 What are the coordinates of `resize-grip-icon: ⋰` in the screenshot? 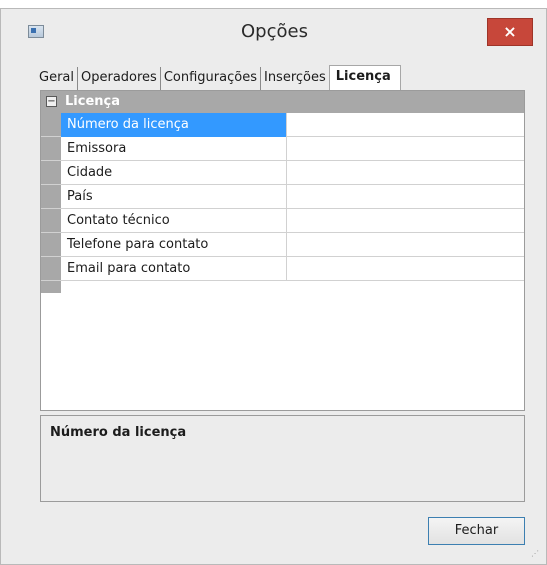 It's located at (536, 556).